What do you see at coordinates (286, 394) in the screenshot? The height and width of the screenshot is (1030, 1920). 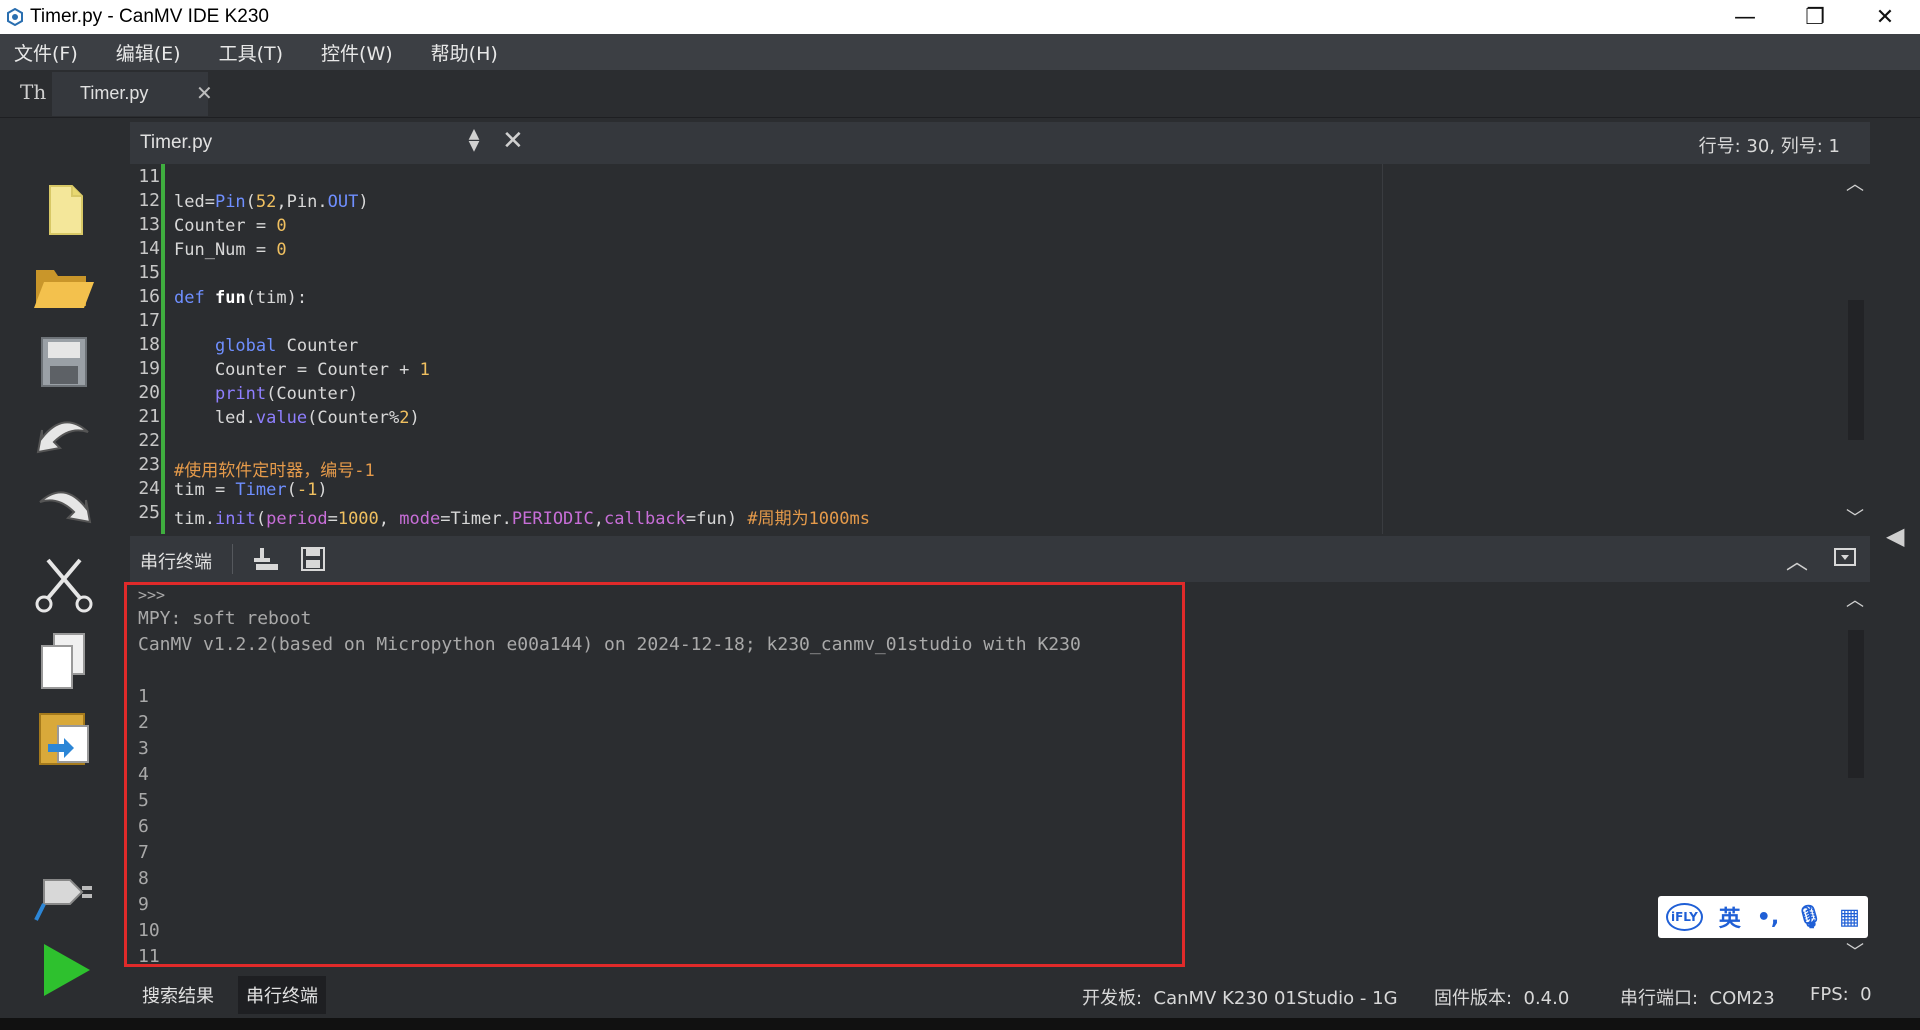 I see `code-line-20: print(Counter)` at bounding box center [286, 394].